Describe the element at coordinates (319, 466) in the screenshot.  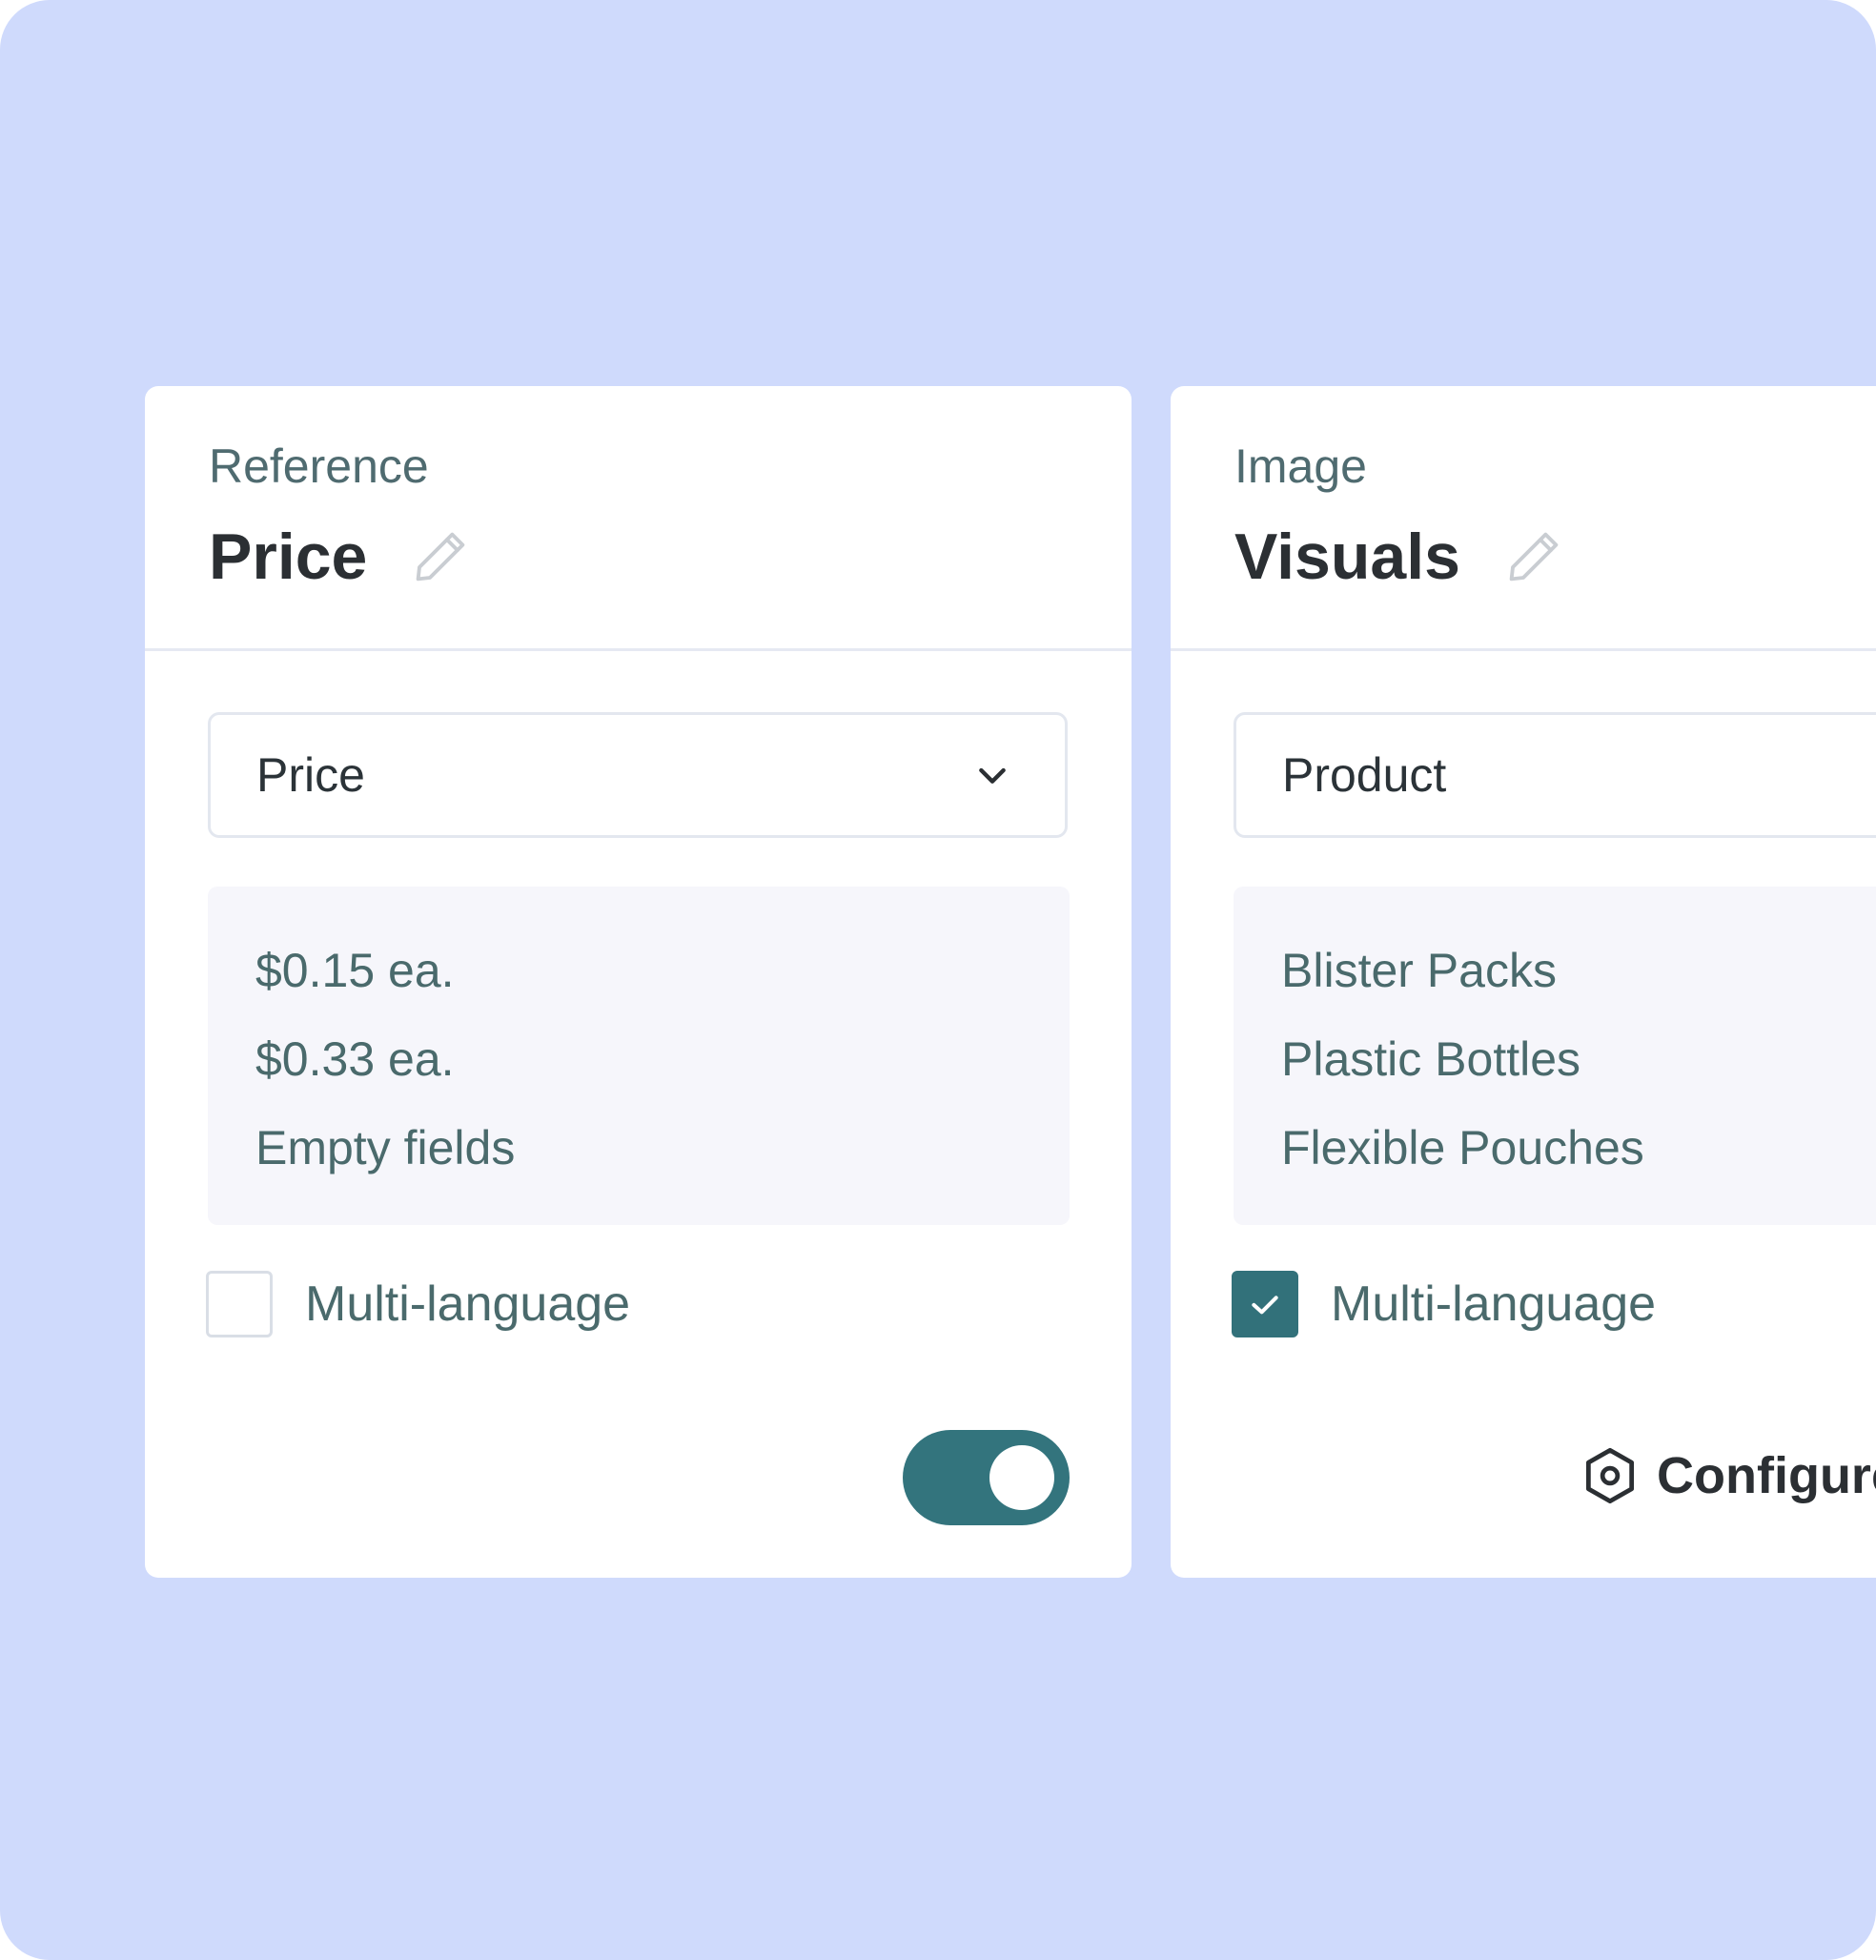
I see `field-type-label: Reference` at that location.